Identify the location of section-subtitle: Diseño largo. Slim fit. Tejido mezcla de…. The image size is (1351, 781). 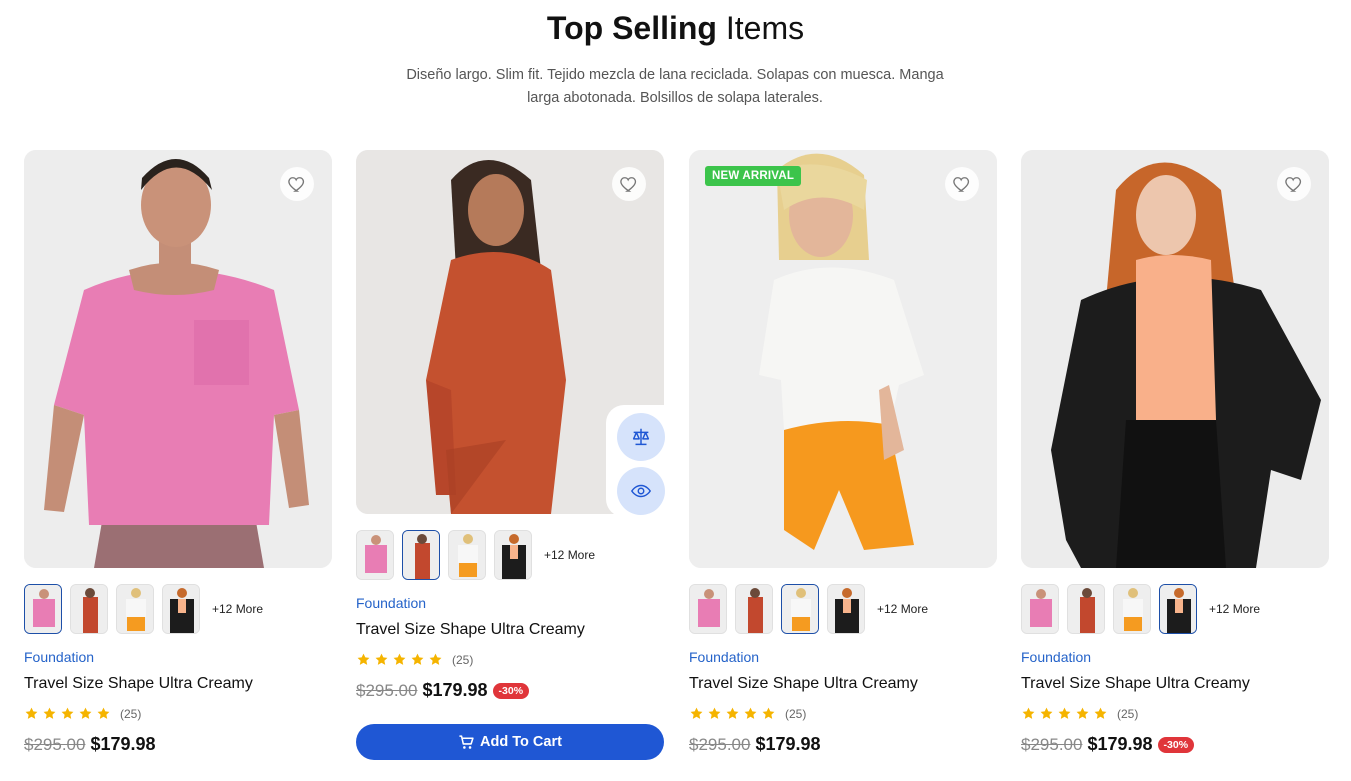
(675, 86).